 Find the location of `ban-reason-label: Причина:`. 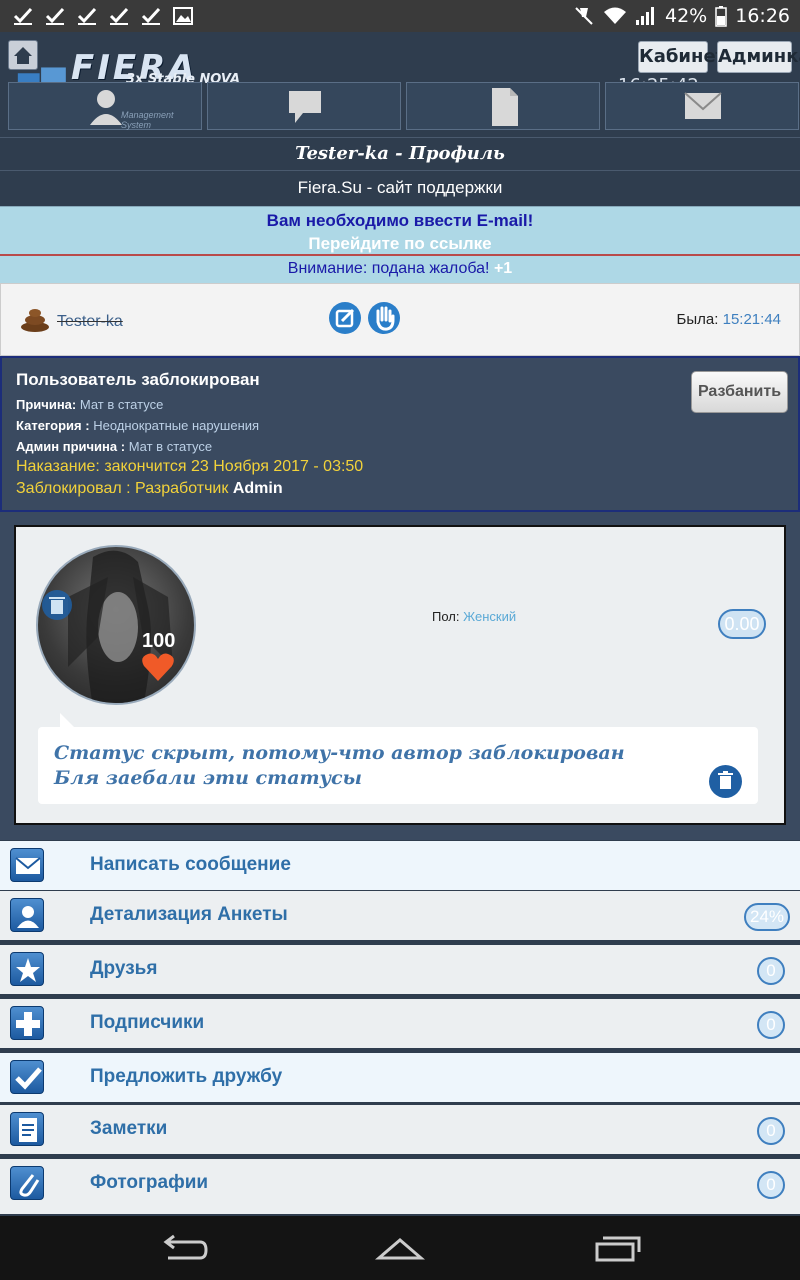

ban-reason-label: Причина: is located at coordinates (46, 404).